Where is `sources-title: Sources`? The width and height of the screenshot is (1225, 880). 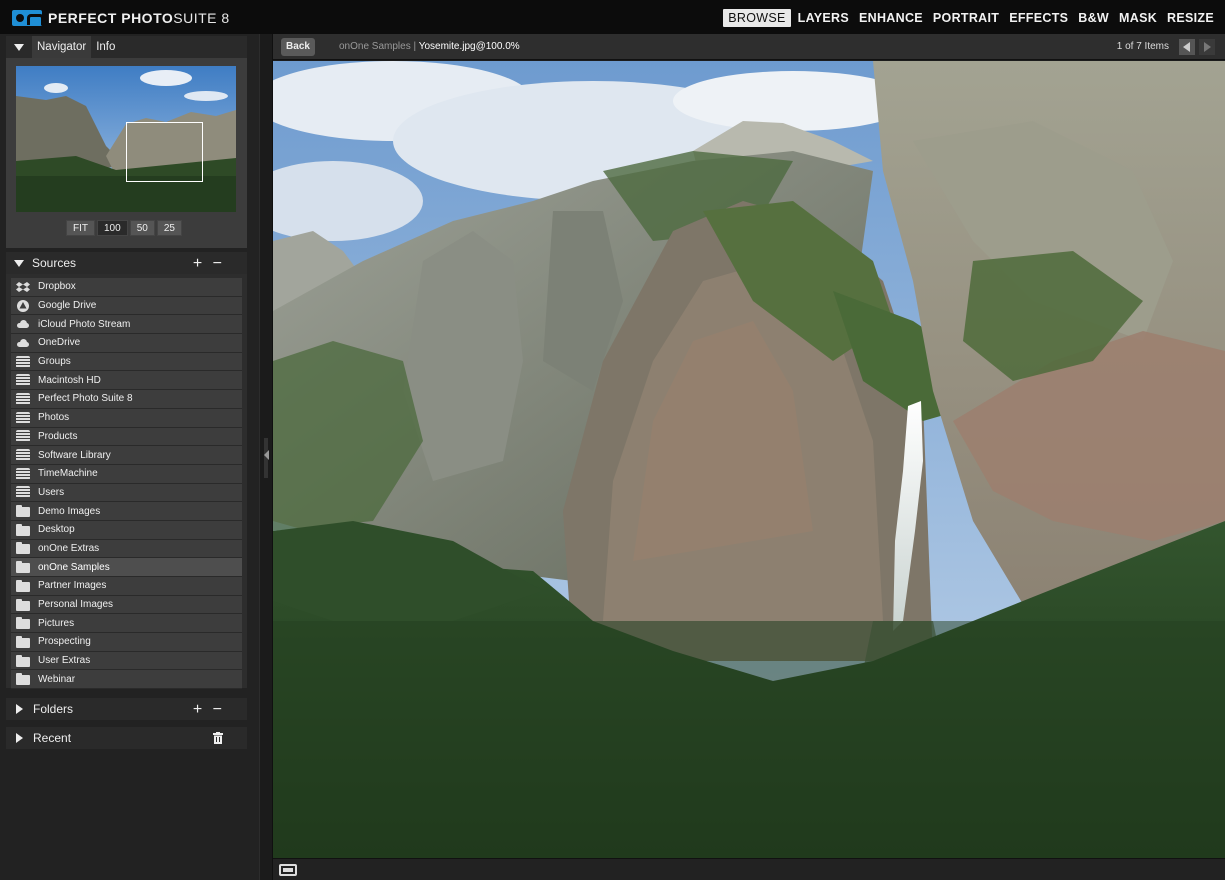 sources-title: Sources is located at coordinates (54, 263).